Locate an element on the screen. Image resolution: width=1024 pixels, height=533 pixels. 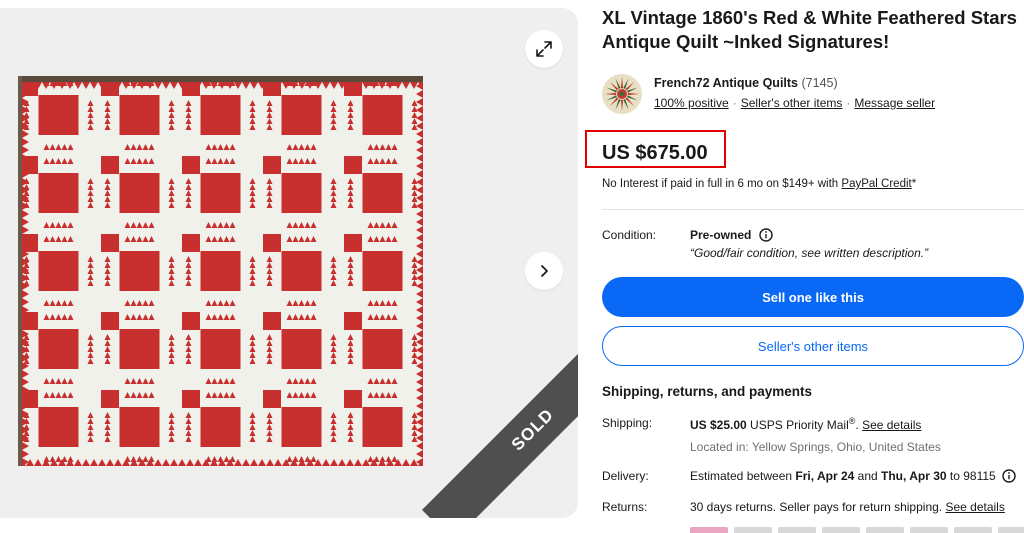
shipping-label: Shipping: is located at coordinates (627, 423).